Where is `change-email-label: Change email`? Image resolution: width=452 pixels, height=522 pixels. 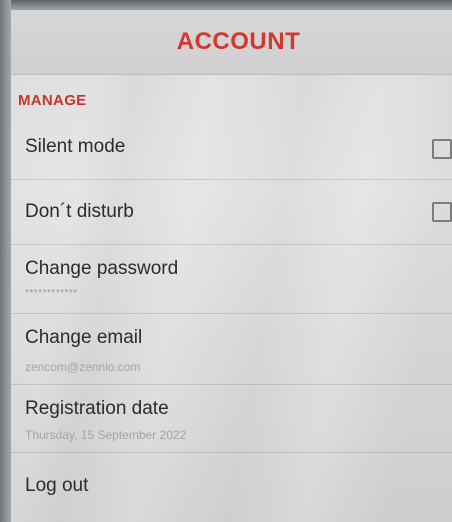 change-email-label: Change email is located at coordinates (84, 337).